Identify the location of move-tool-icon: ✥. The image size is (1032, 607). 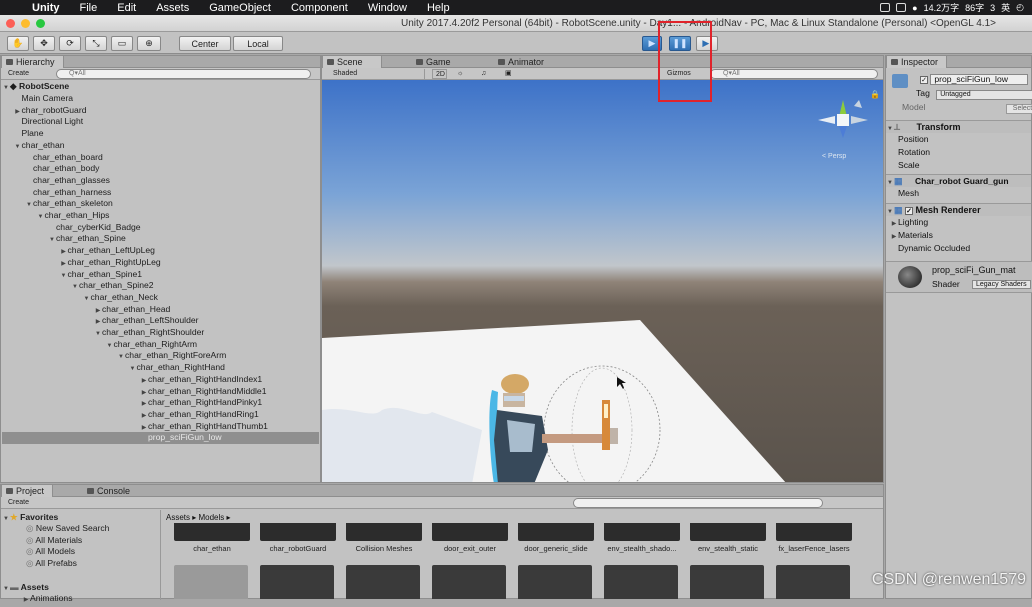
(44, 43).